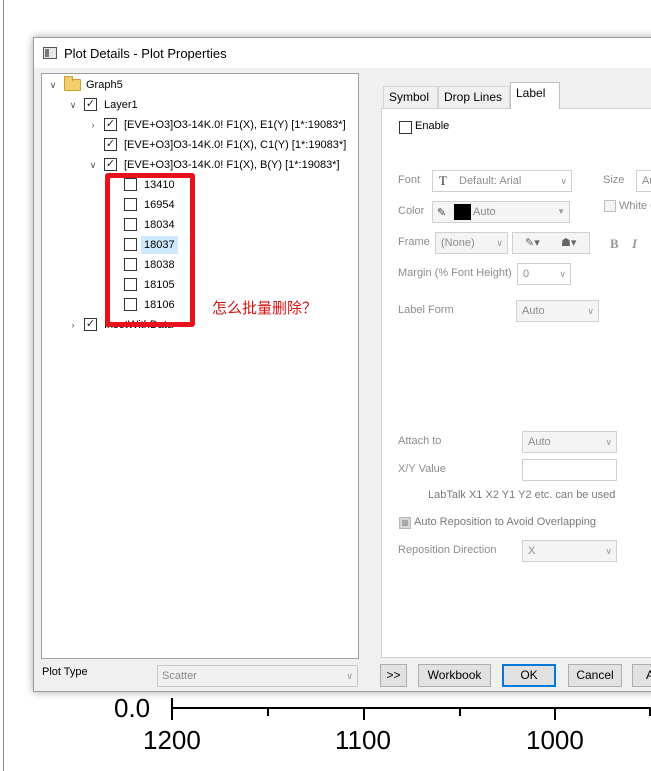 The image size is (651, 771). I want to click on size-select: Au, so click(643, 181).